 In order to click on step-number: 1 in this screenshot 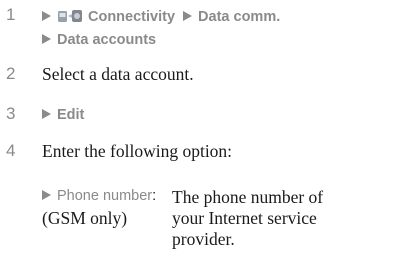, I will do `click(11, 14)`.